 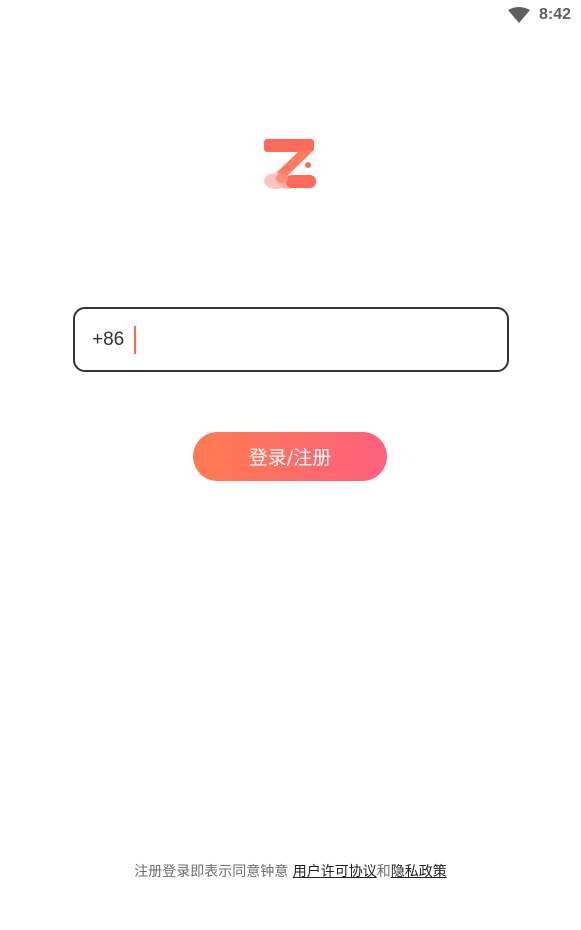 I want to click on text-caret, so click(x=135, y=339).